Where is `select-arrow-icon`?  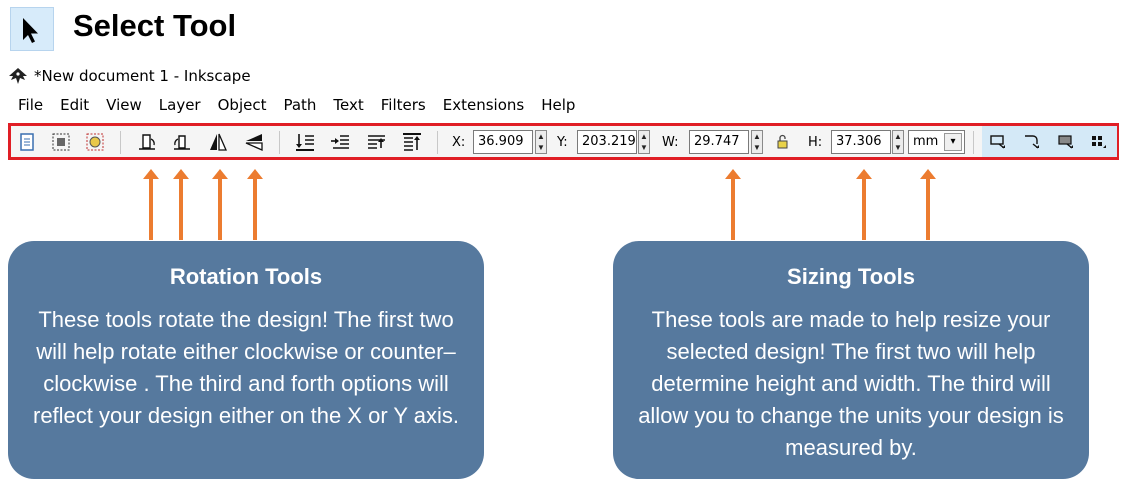 select-arrow-icon is located at coordinates (32, 29).